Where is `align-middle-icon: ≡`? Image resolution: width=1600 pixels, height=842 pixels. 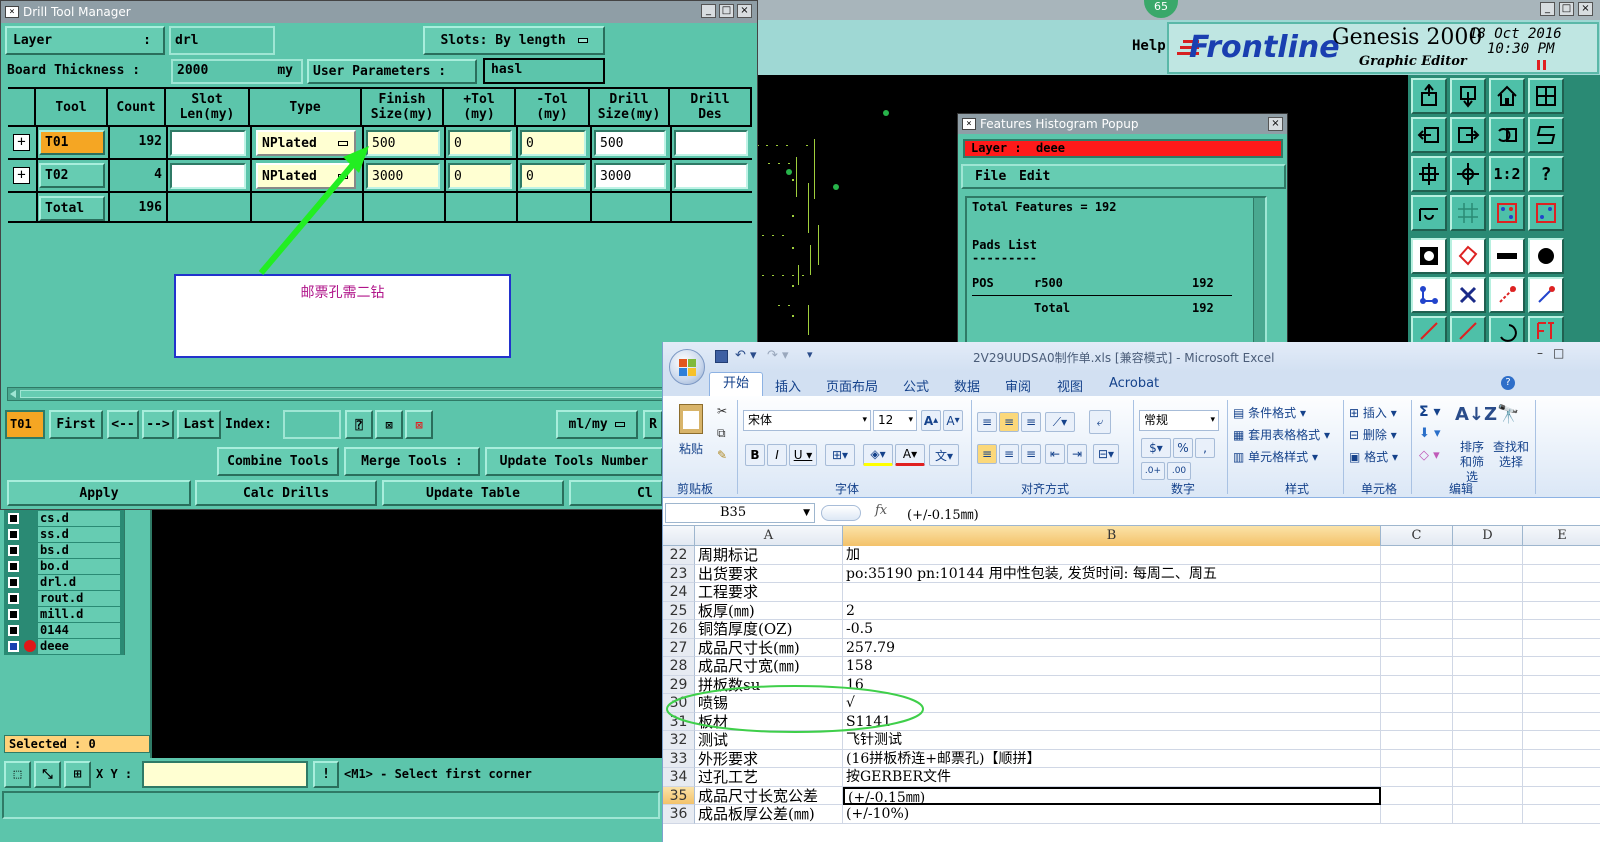
align-middle-icon: ≡ is located at coordinates (1009, 422).